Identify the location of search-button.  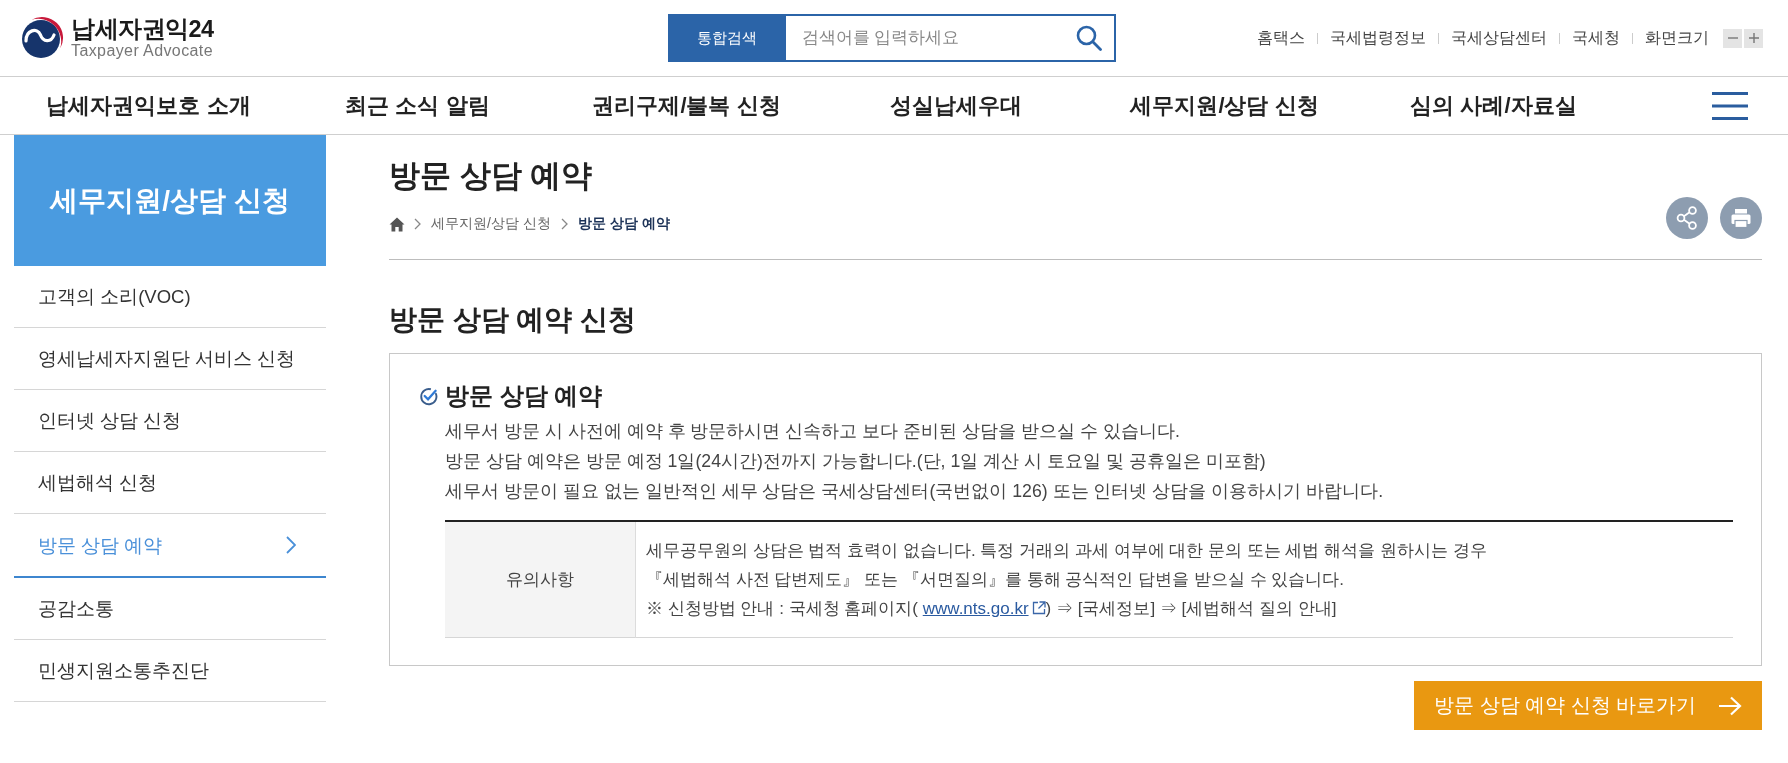
(1086, 38).